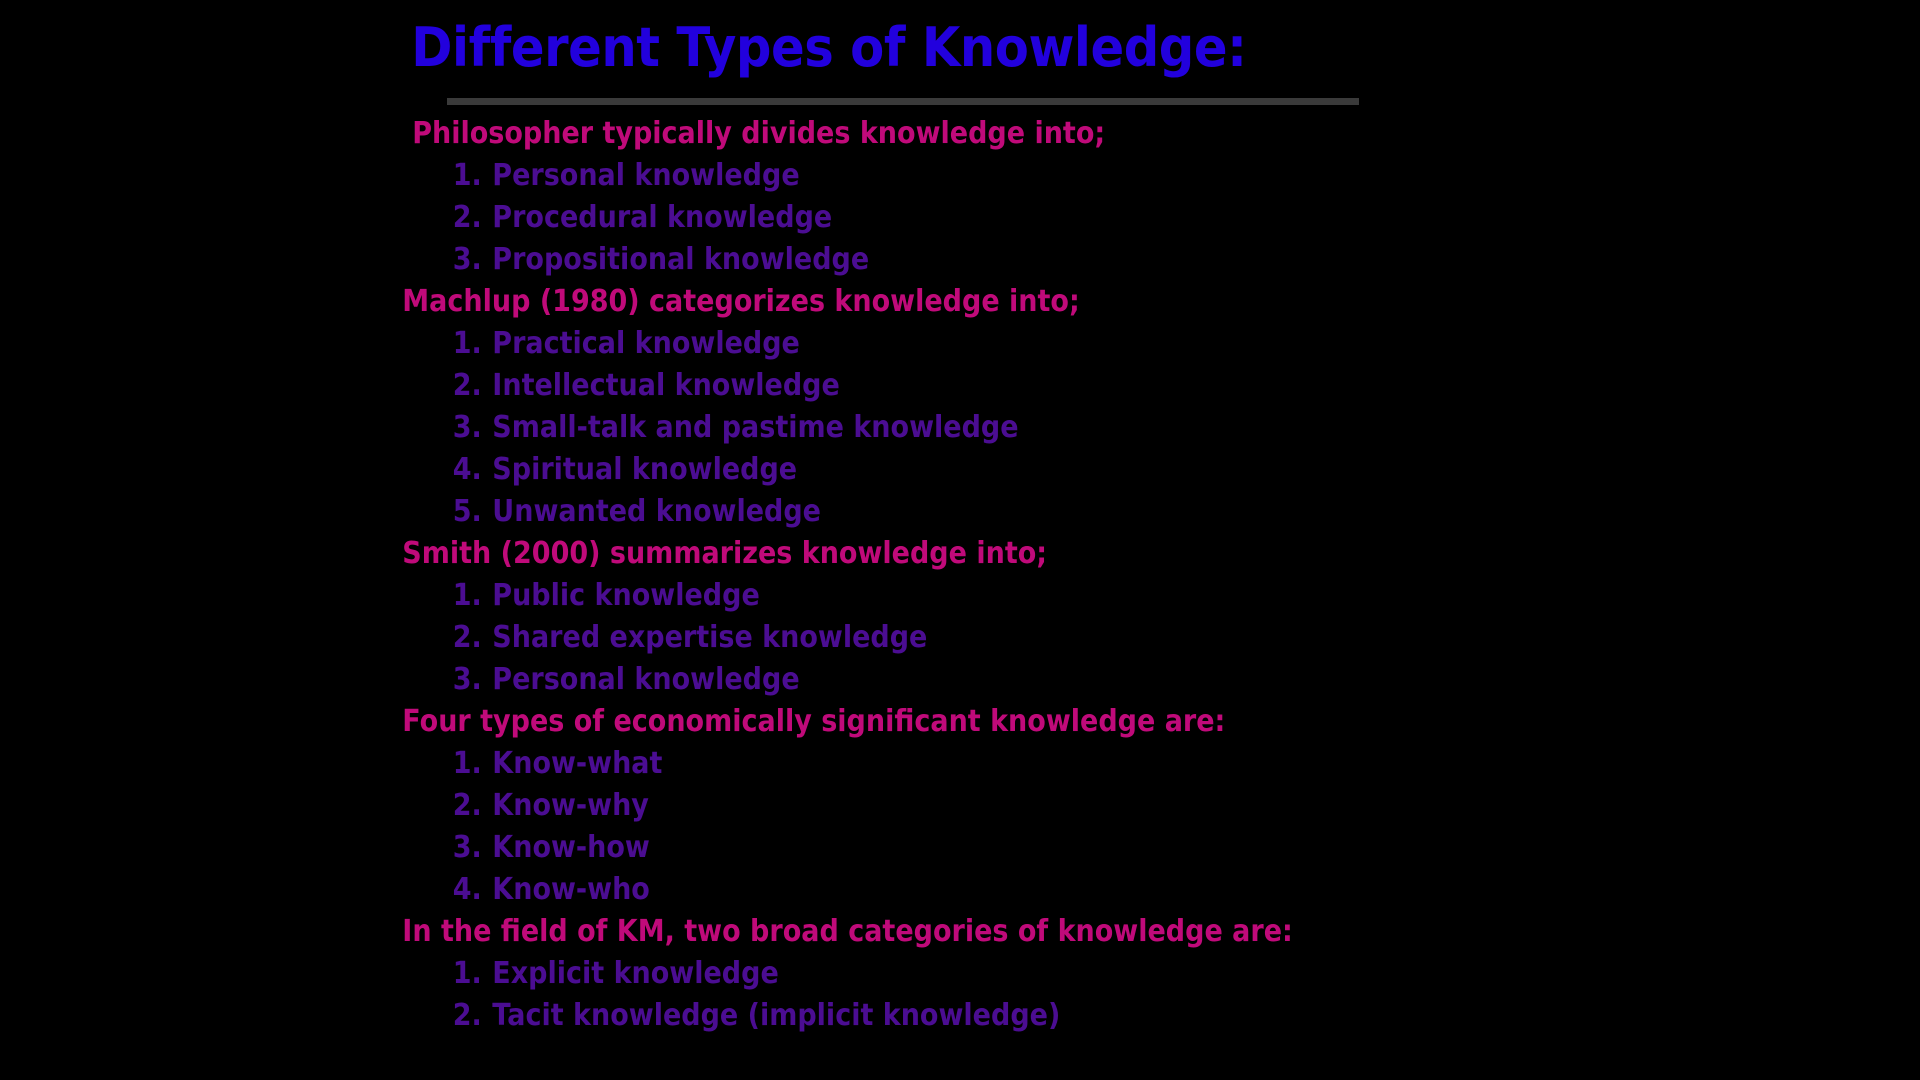  I want to click on list-item-label: Know-what, so click(577, 763).